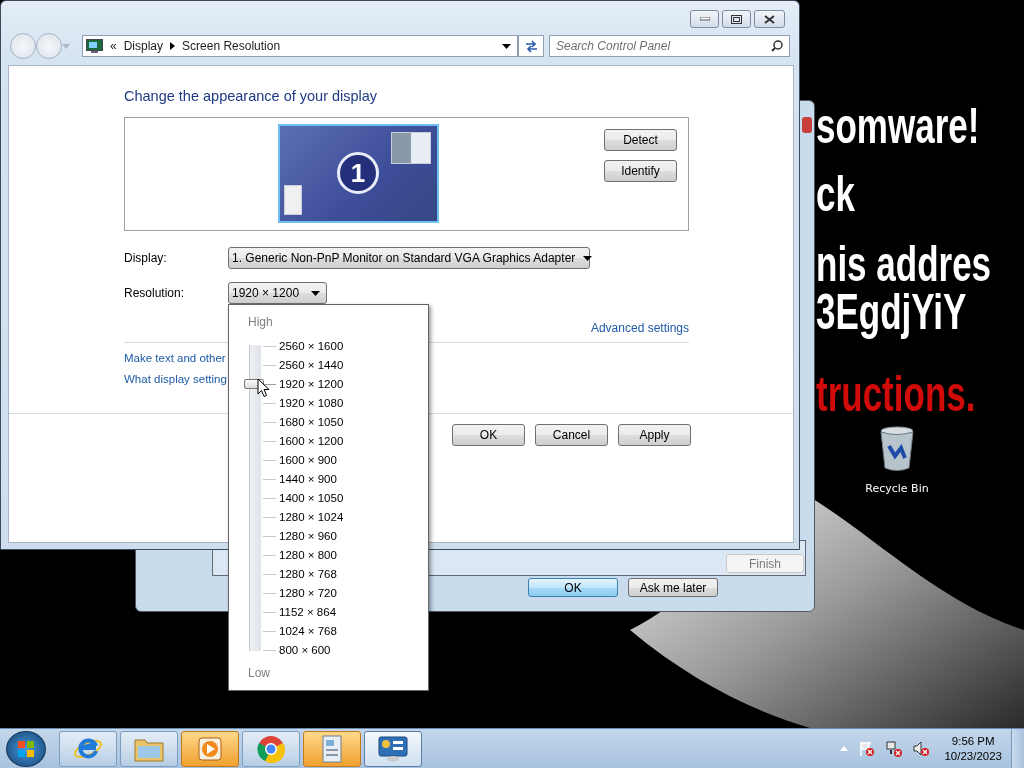 This screenshot has width=1024, height=768. I want to click on clock: 9:56 PM 10/23/2023, so click(973, 748).